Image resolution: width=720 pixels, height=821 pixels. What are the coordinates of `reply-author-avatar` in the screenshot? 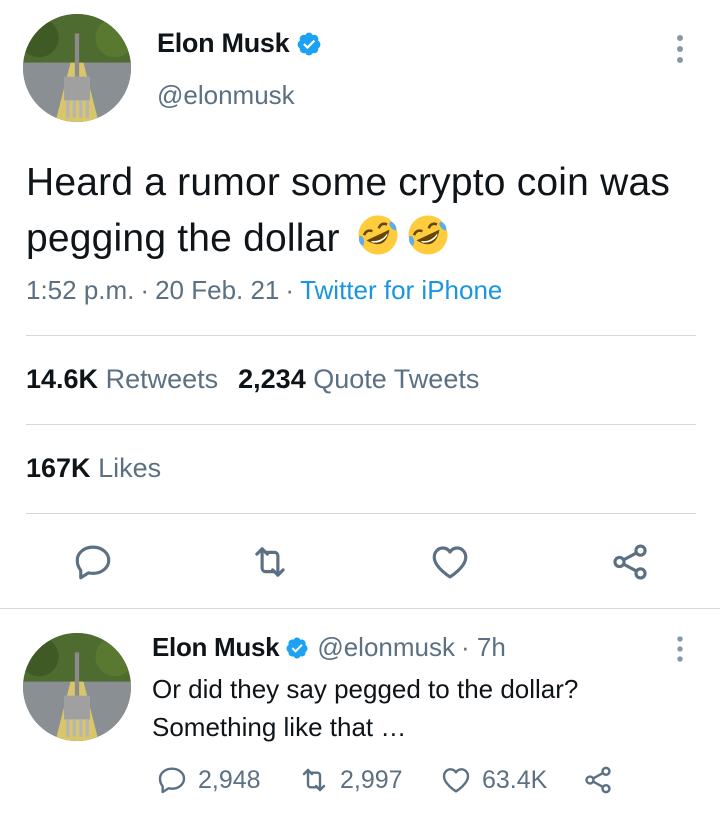 It's located at (77, 687).